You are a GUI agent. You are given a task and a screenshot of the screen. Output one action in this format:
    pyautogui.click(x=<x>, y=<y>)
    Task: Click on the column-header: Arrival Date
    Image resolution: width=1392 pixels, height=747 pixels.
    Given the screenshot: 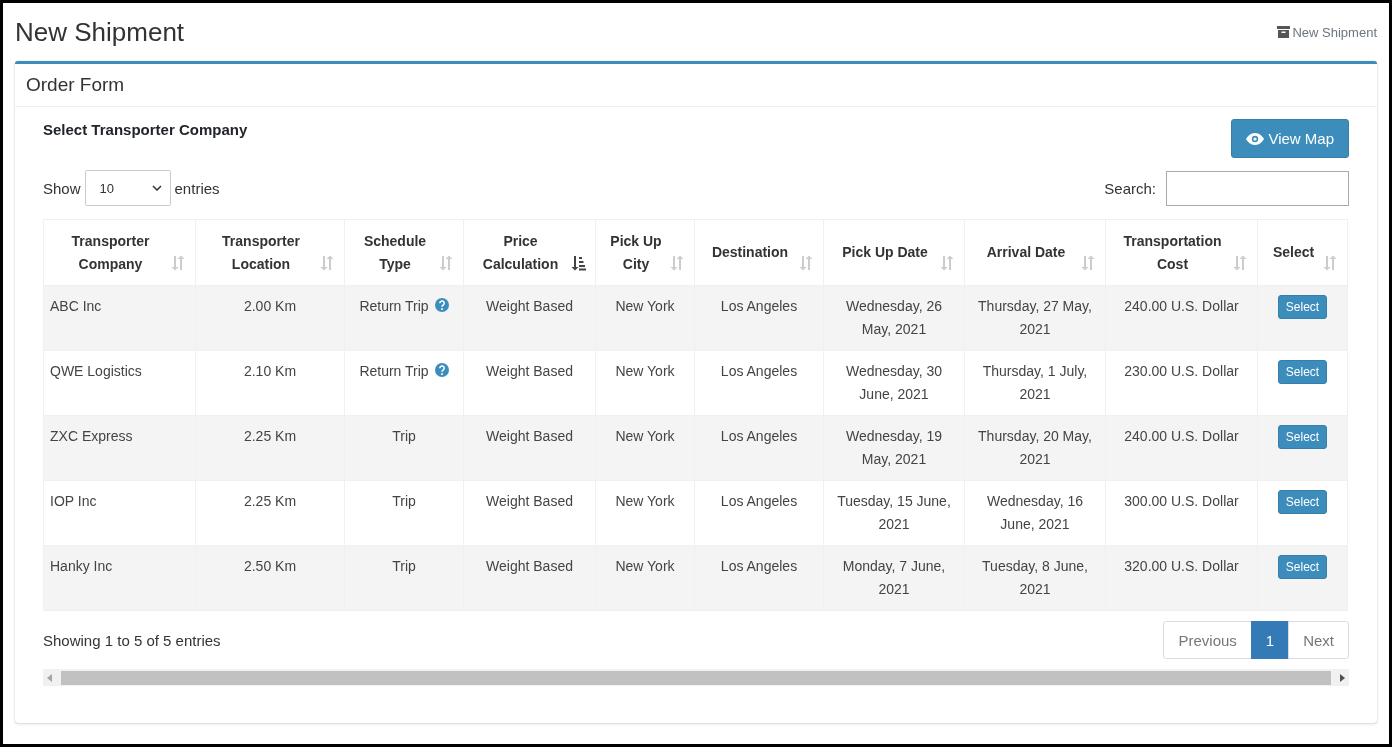 What is the action you would take?
    pyautogui.click(x=1035, y=252)
    